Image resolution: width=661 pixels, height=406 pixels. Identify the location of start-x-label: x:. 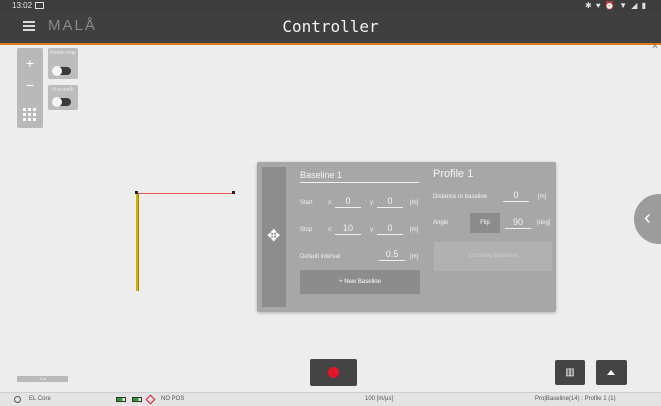
(330, 203).